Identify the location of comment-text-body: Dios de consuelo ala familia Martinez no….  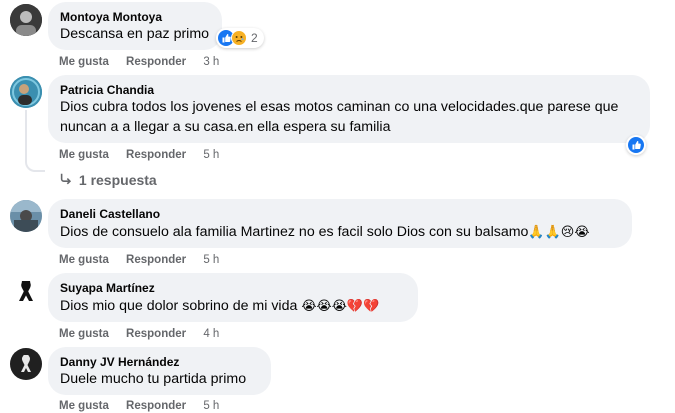
(294, 232).